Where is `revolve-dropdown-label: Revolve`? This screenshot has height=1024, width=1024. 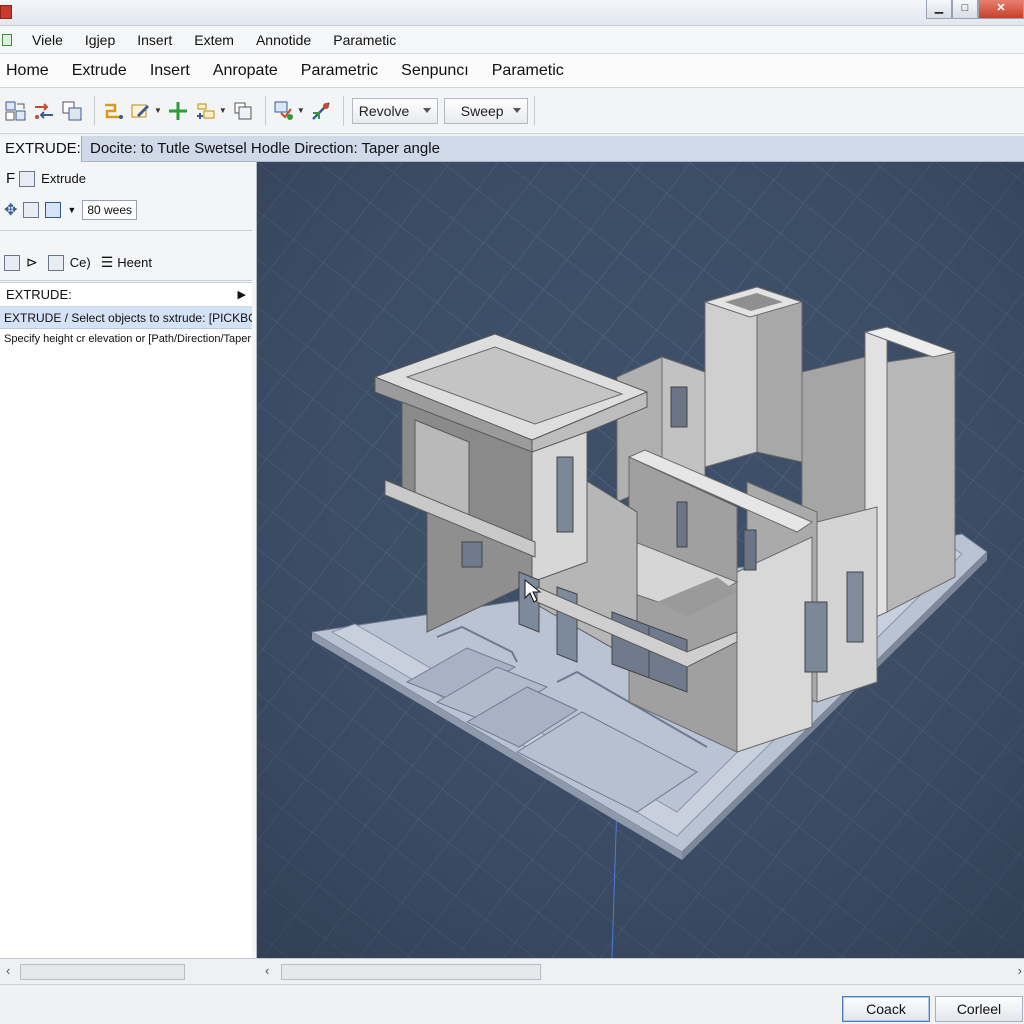 revolve-dropdown-label: Revolve is located at coordinates (384, 110).